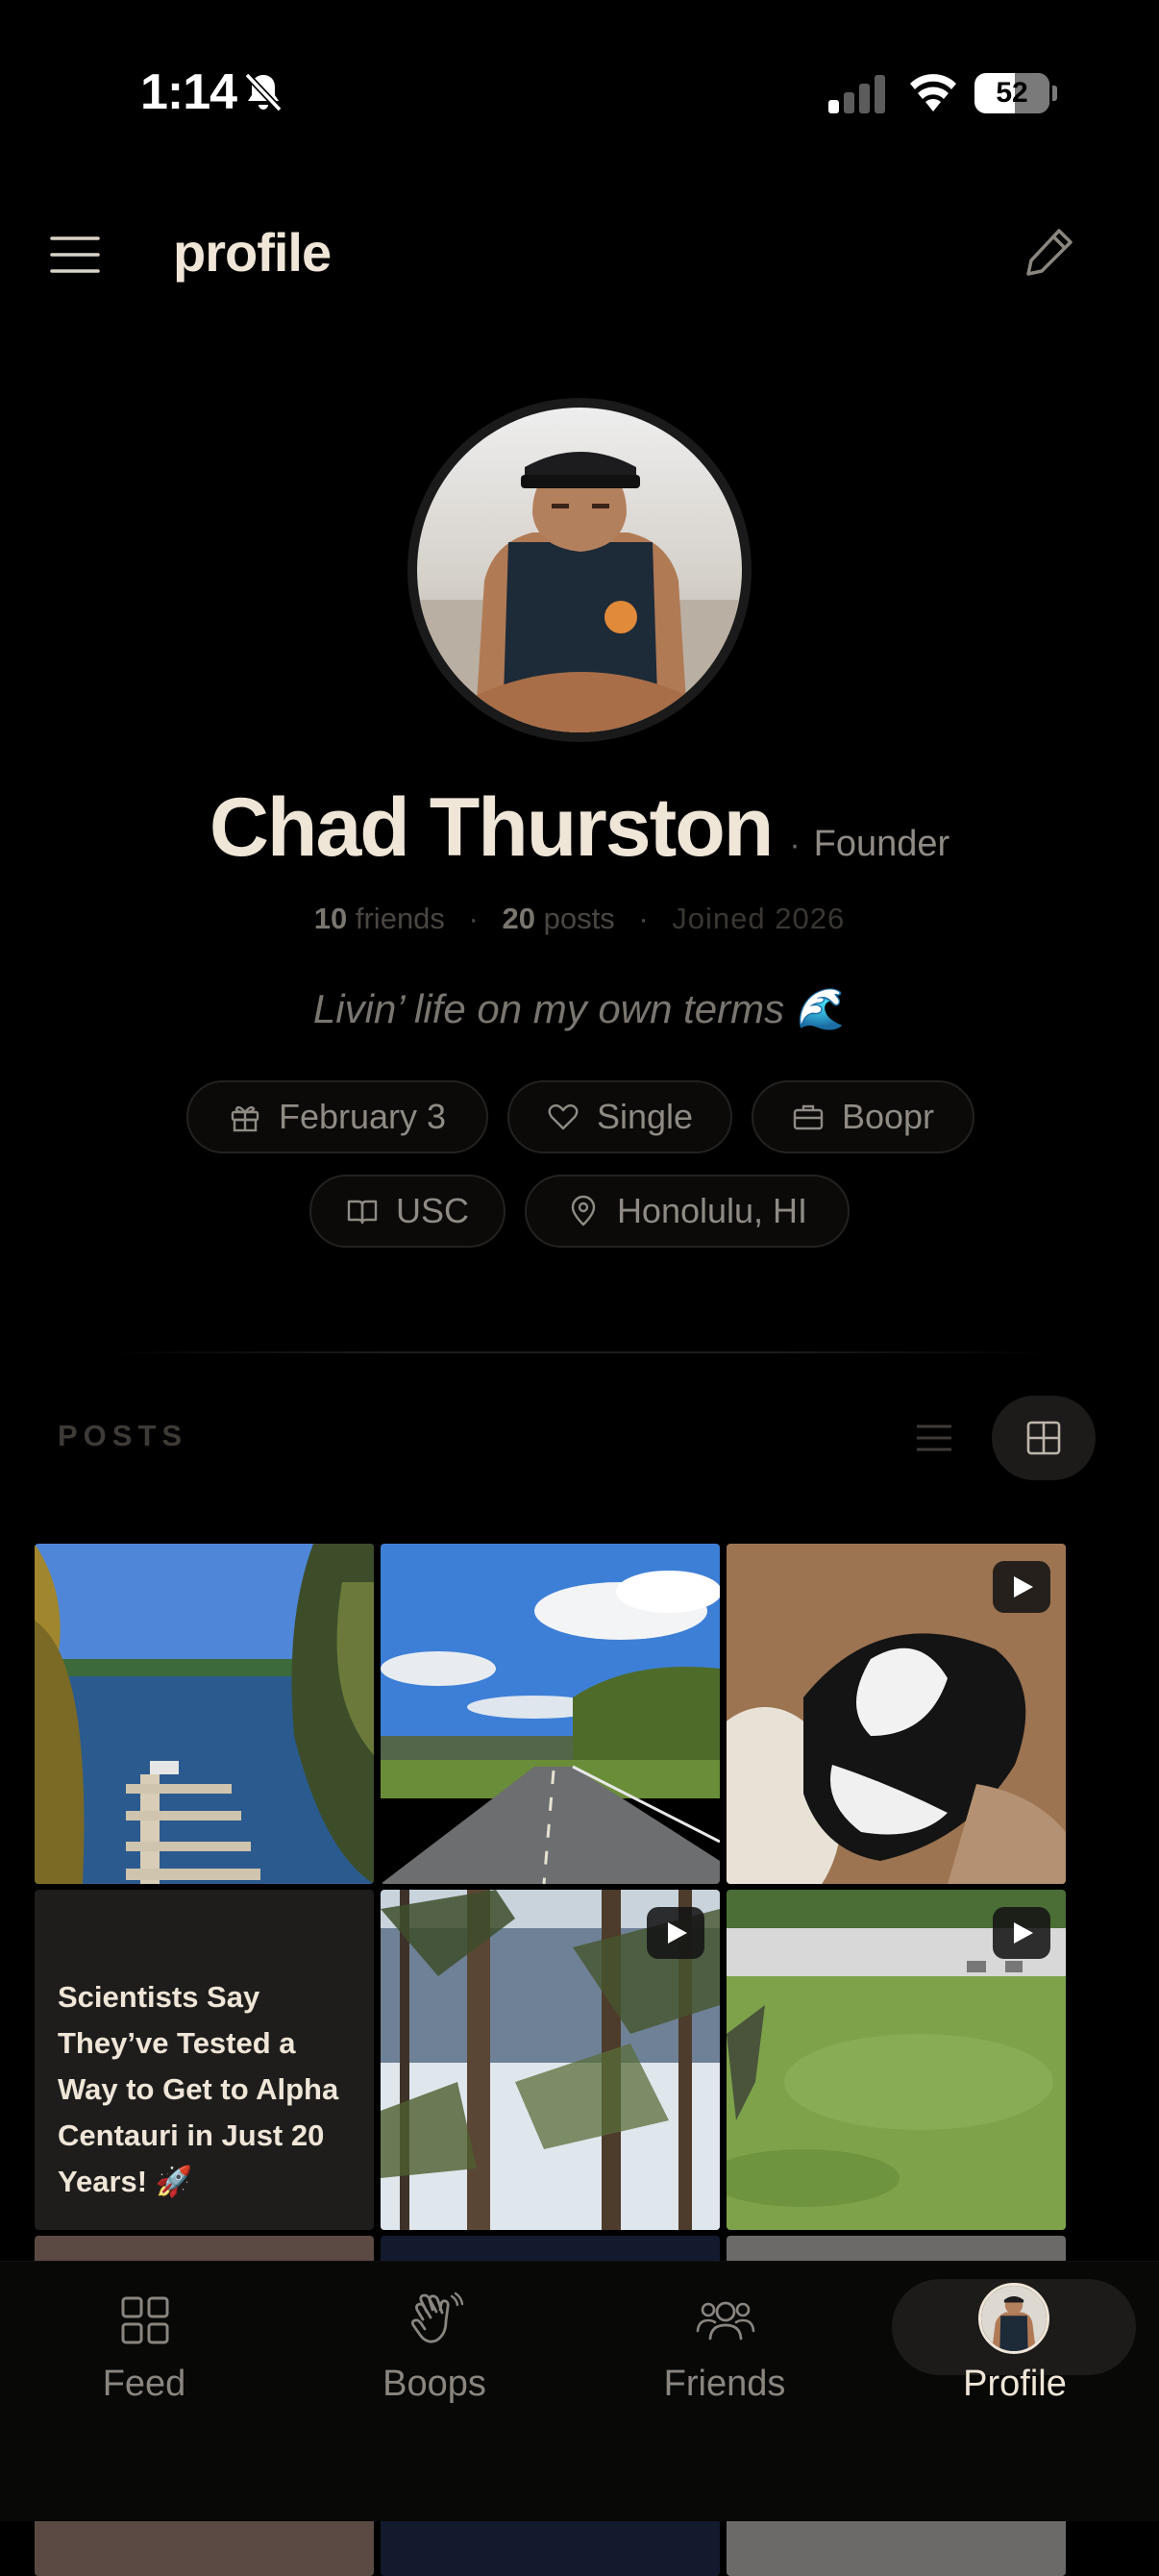  Describe the element at coordinates (1049, 252) in the screenshot. I see `edit-pencil-icon` at that location.